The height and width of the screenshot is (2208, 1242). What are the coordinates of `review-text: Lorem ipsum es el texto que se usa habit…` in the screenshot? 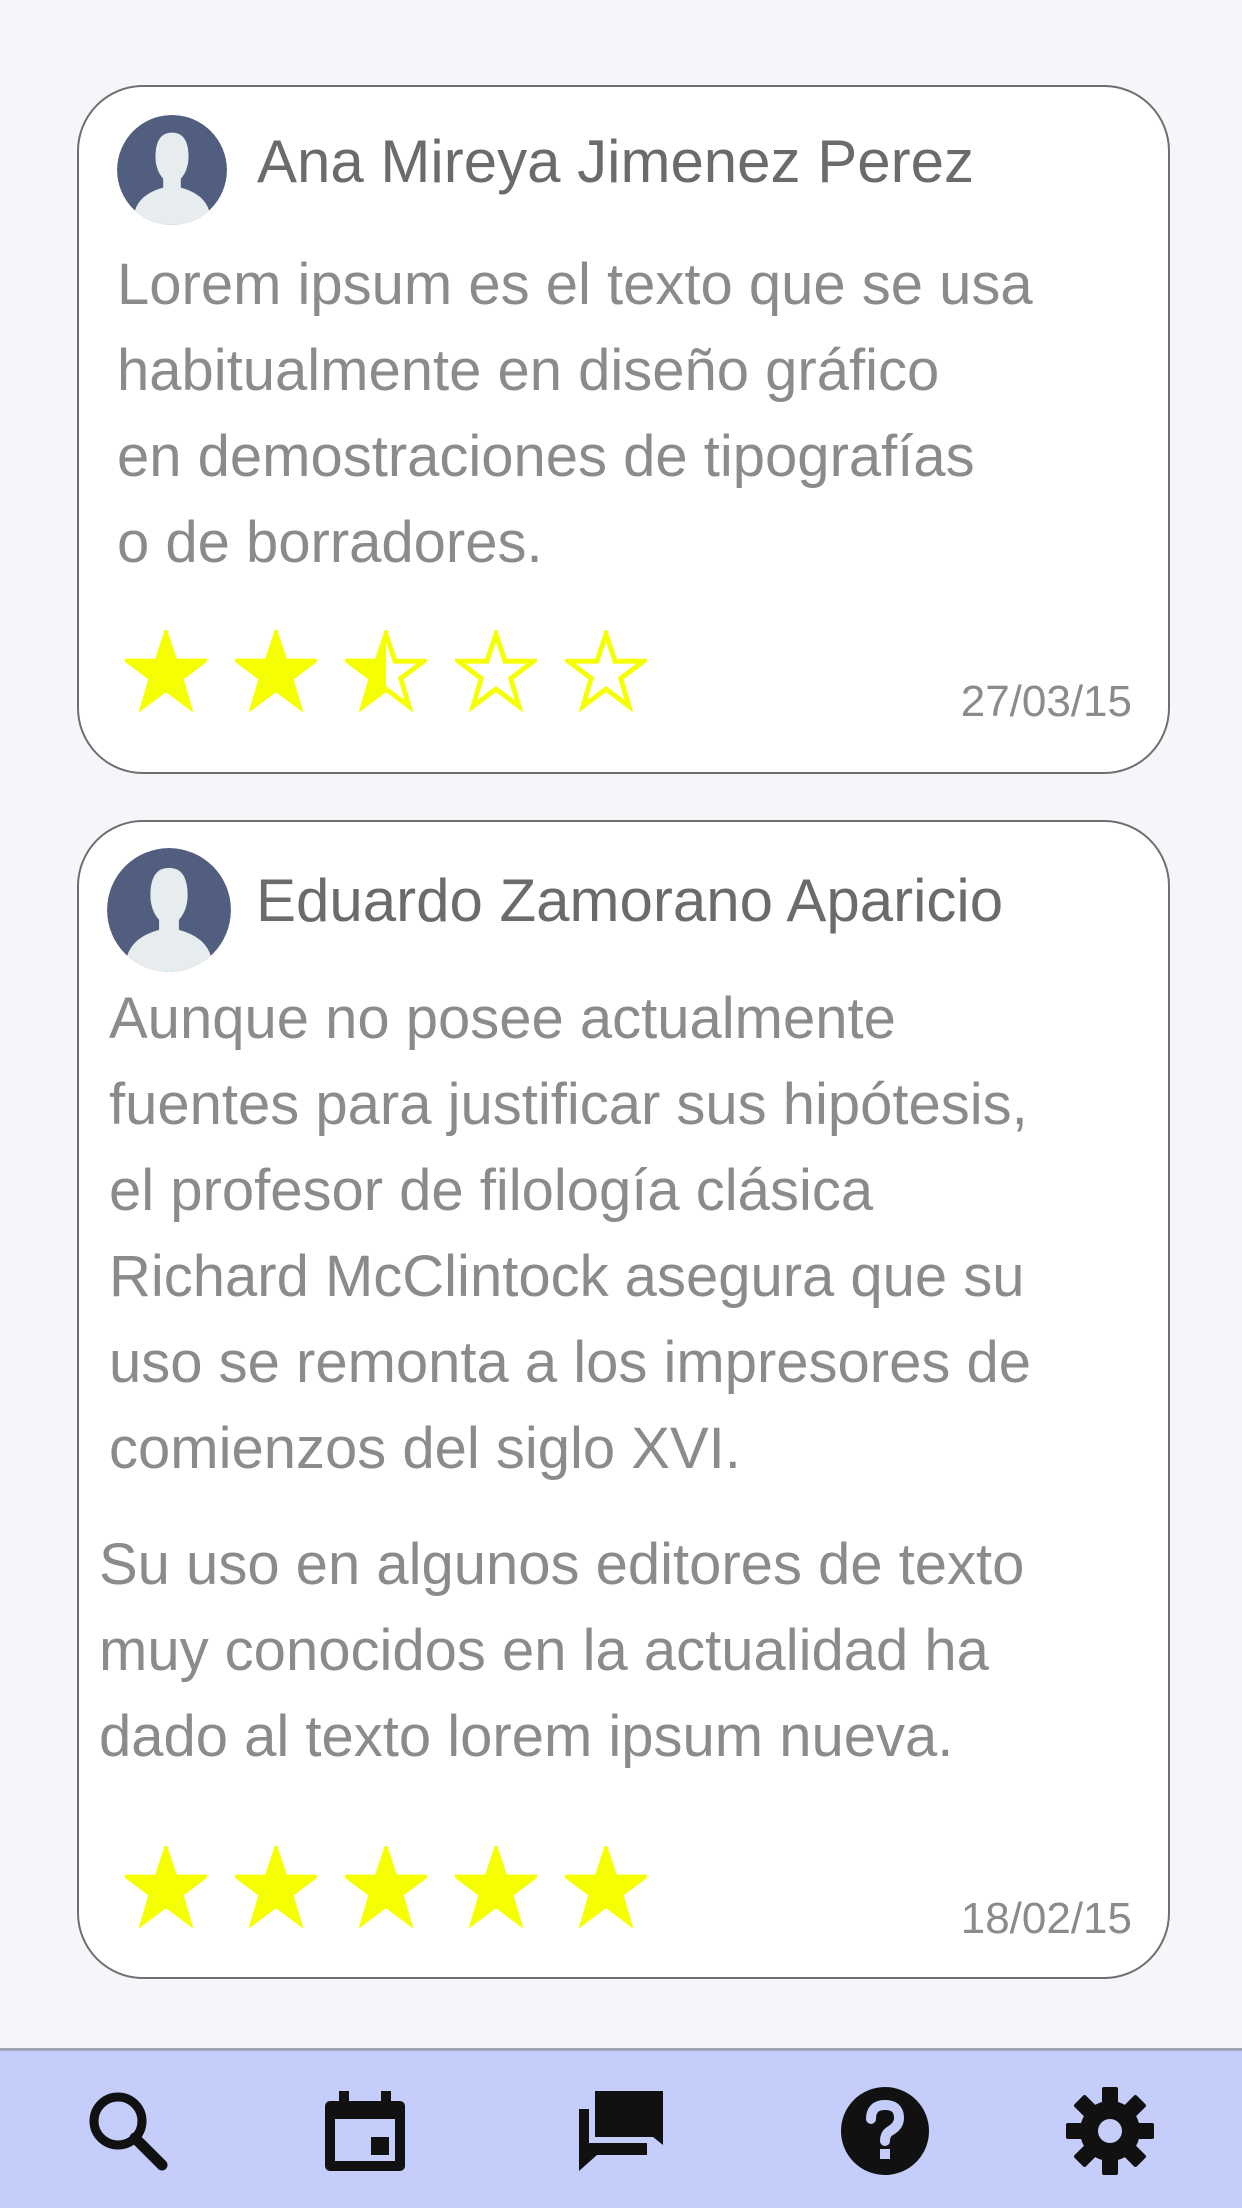 It's located at (575, 413).